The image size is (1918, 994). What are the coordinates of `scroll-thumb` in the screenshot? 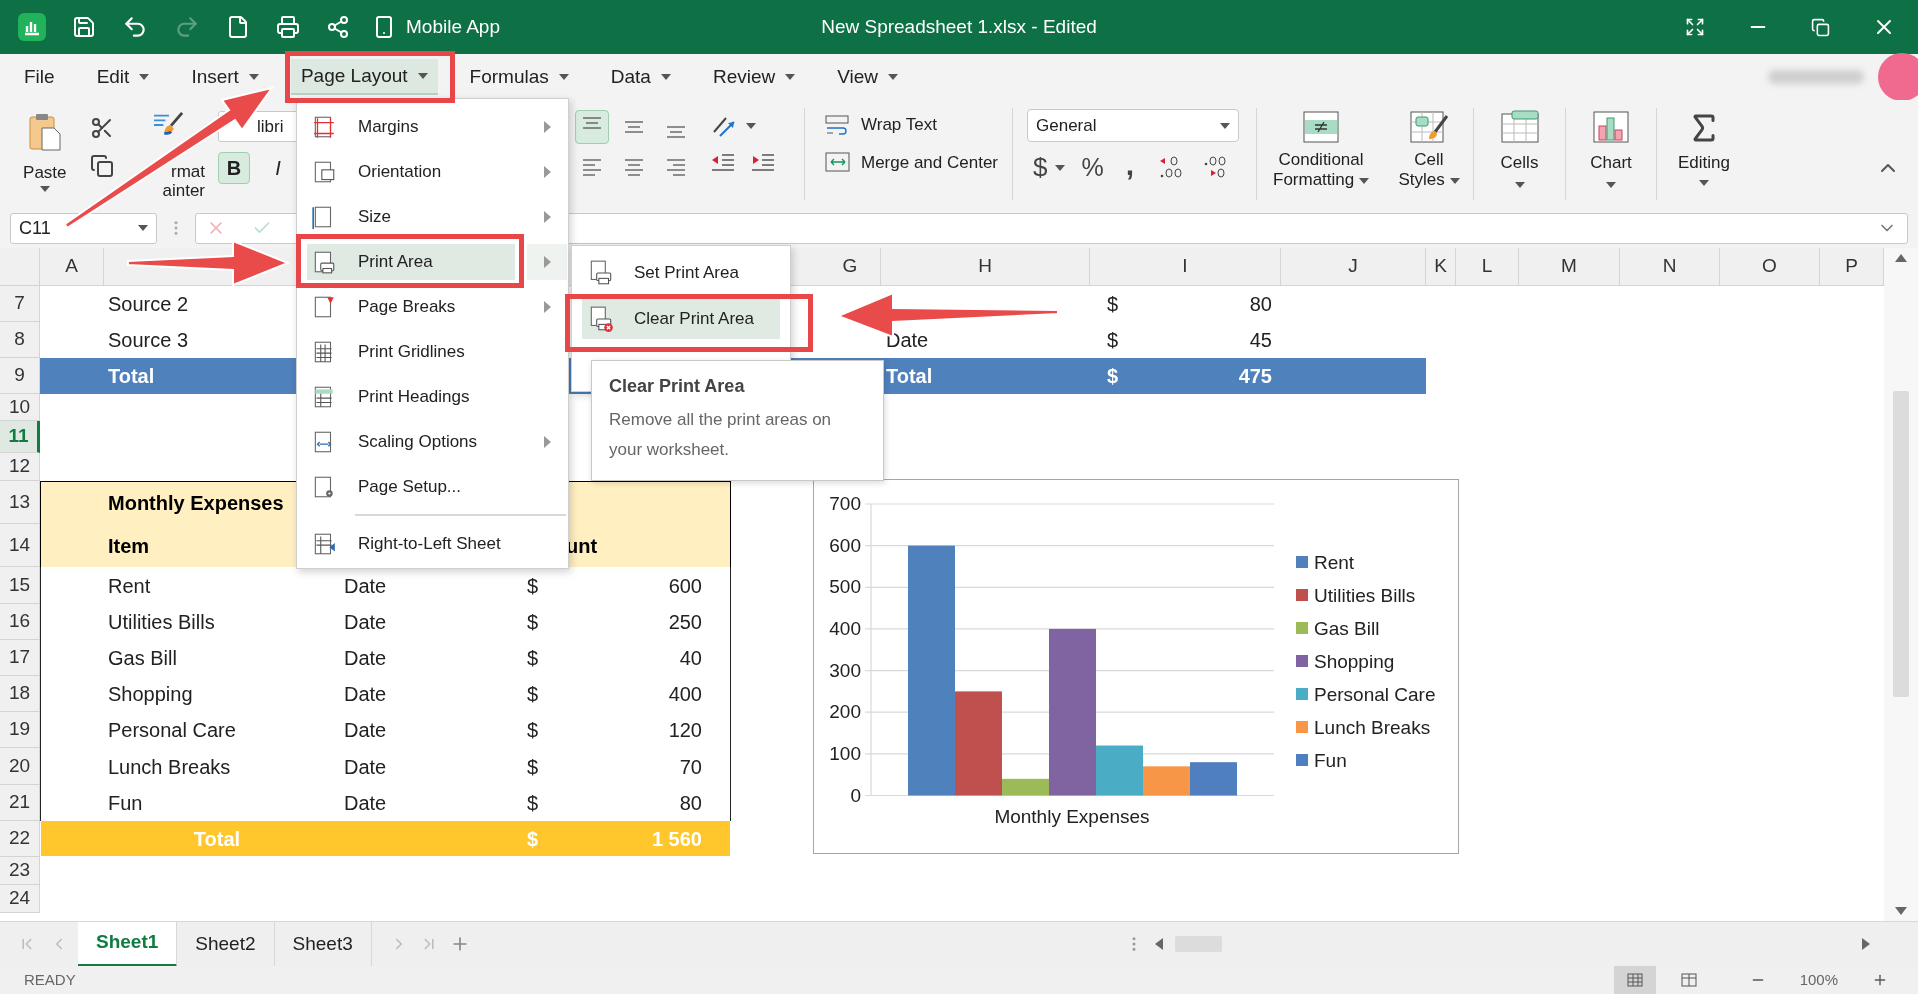 It's located at (1901, 544).